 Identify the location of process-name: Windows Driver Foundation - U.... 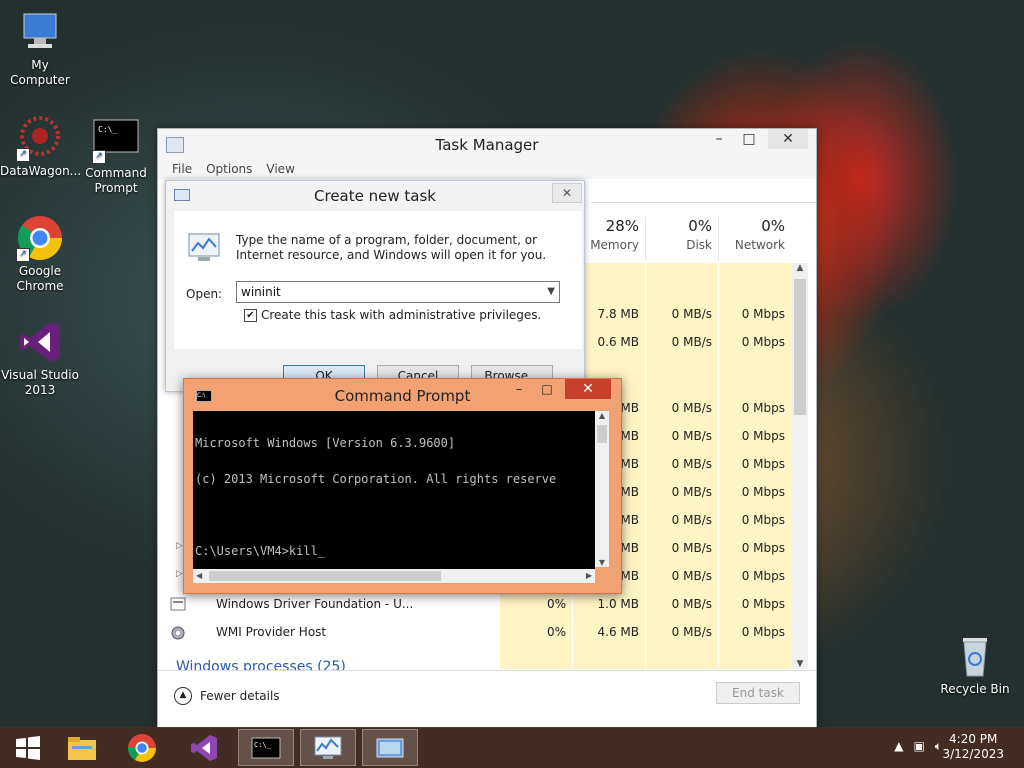
(314, 604).